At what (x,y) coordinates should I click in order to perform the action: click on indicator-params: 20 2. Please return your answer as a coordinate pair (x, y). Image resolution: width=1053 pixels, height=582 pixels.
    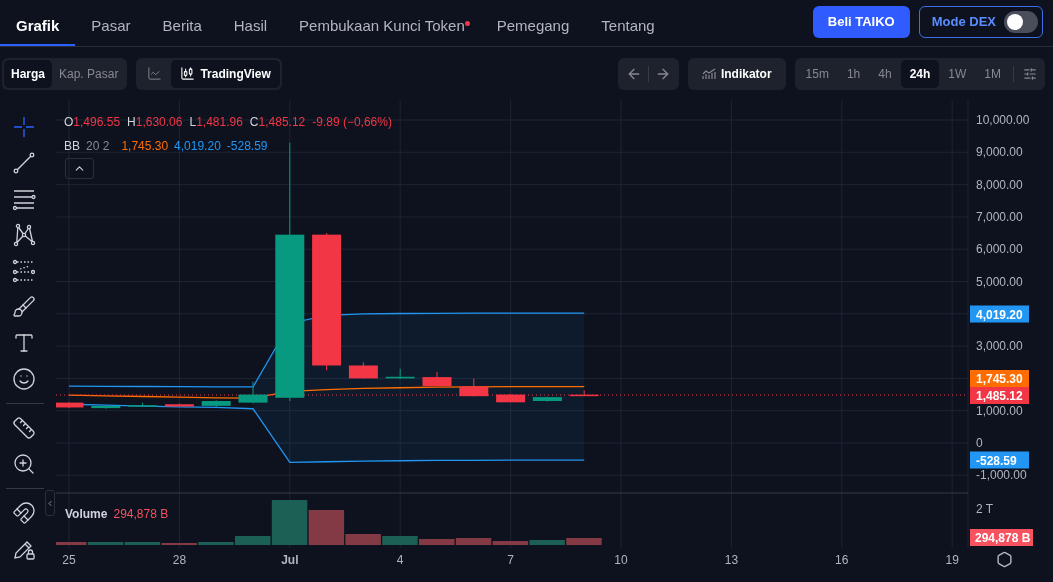
    Looking at the image, I should click on (98, 146).